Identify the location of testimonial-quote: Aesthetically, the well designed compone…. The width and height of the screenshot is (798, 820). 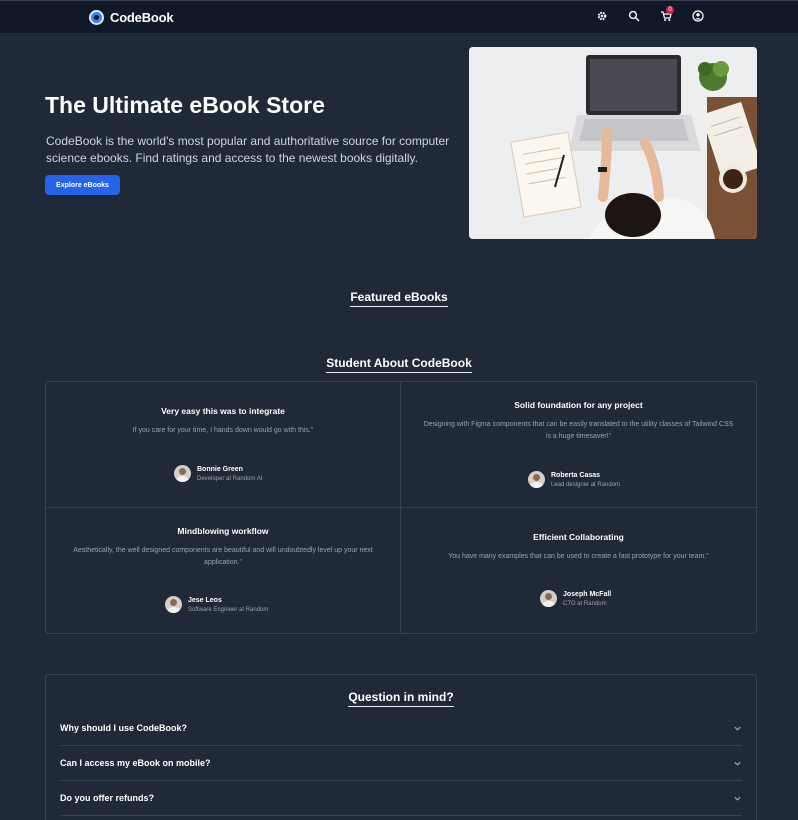
(223, 556).